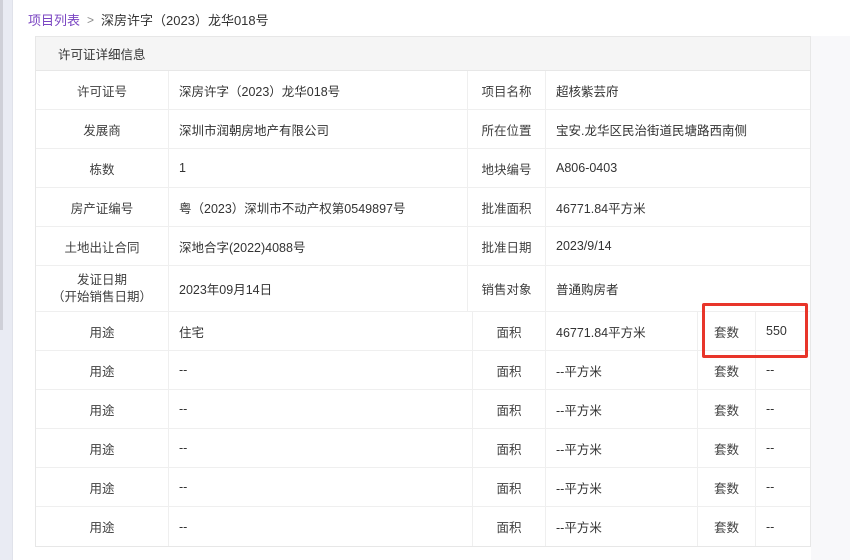  I want to click on table-row: 土地出让合同 深地合字(2022)4088号 批准日期 2023/9/14, so click(423, 246).